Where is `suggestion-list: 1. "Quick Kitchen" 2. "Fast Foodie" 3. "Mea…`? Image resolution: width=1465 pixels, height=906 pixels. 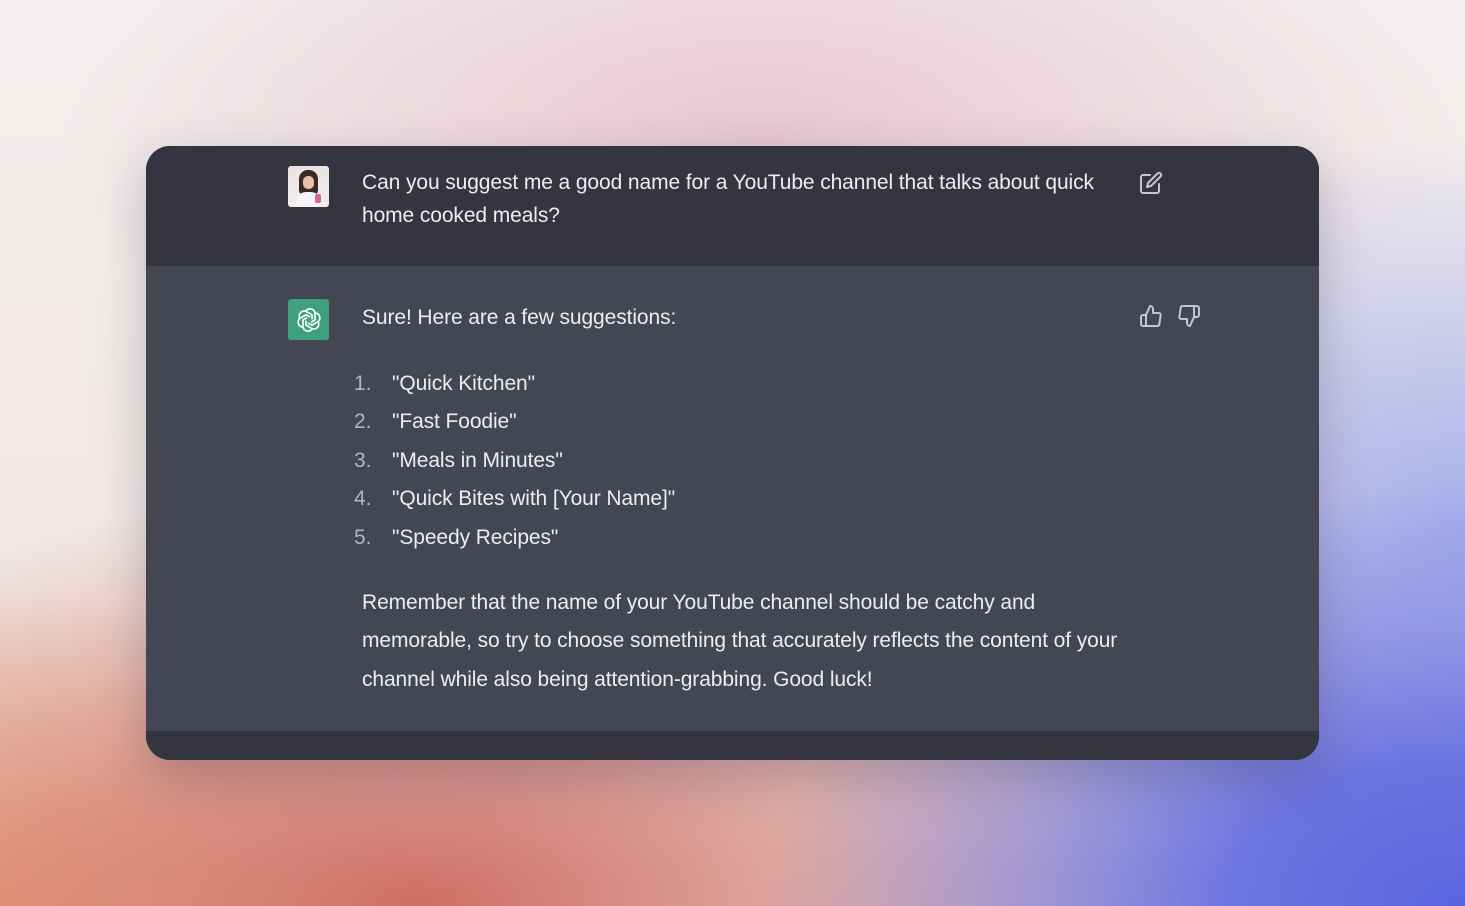
suggestion-list: 1. "Quick Kitchen" 2. "Fast Foodie" 3. "Mea… is located at coordinates (510, 461).